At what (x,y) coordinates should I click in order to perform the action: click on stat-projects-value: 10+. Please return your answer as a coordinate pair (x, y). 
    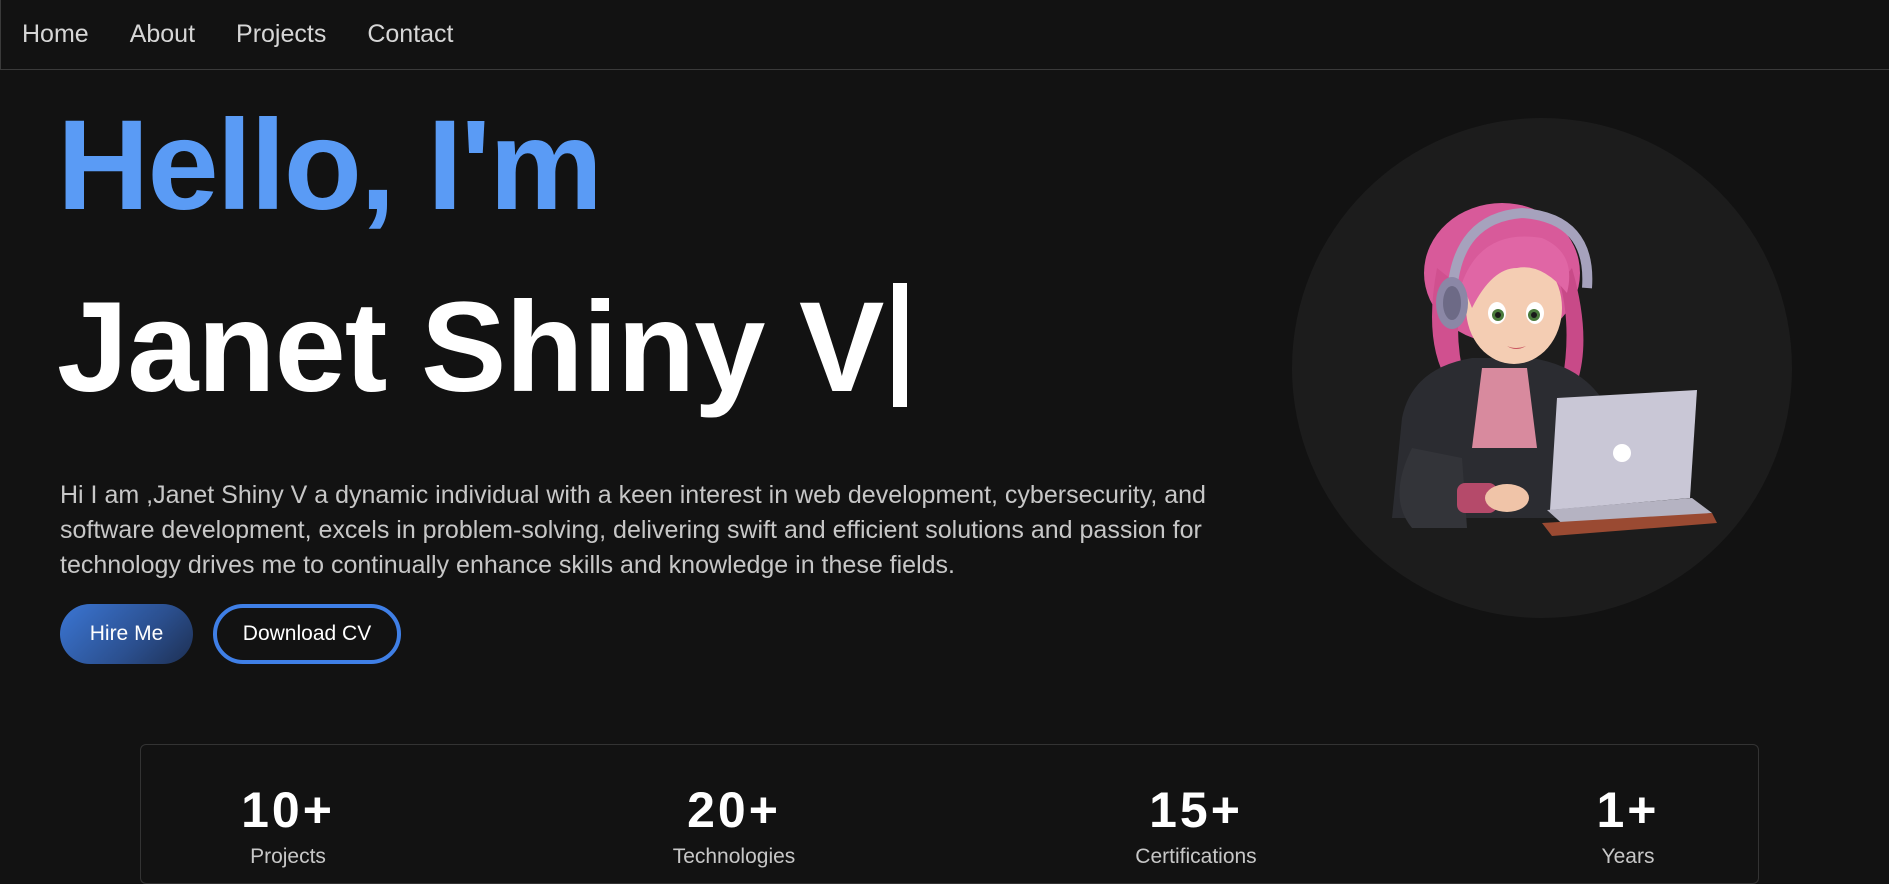
    Looking at the image, I should click on (288, 810).